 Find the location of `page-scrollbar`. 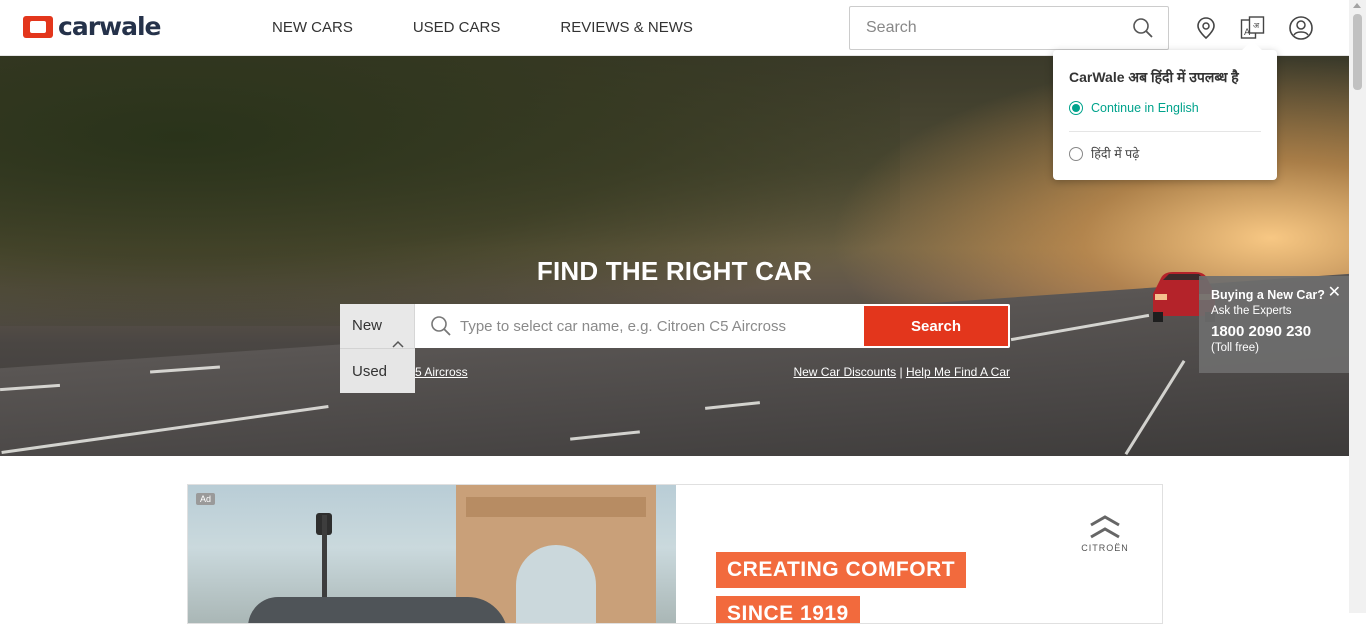

page-scrollbar is located at coordinates (1357, 306).